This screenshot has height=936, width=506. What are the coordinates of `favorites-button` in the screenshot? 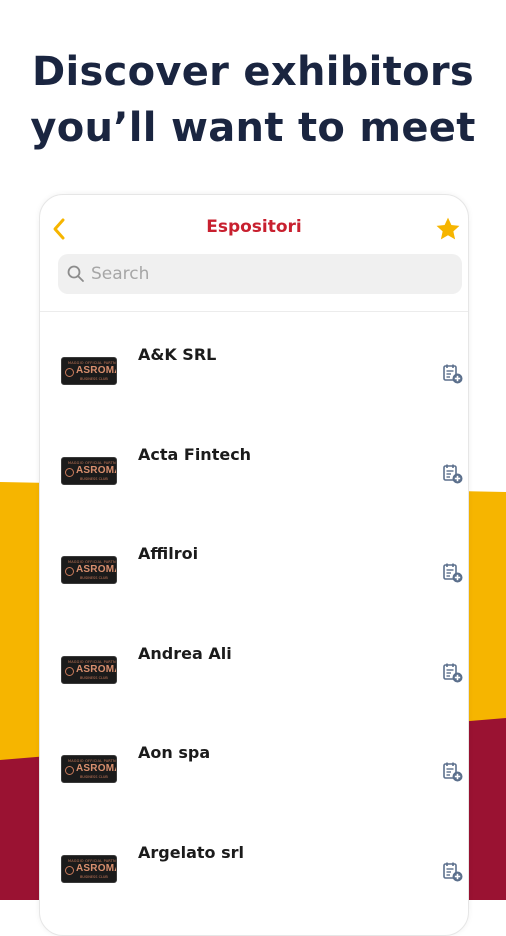 It's located at (448, 229).